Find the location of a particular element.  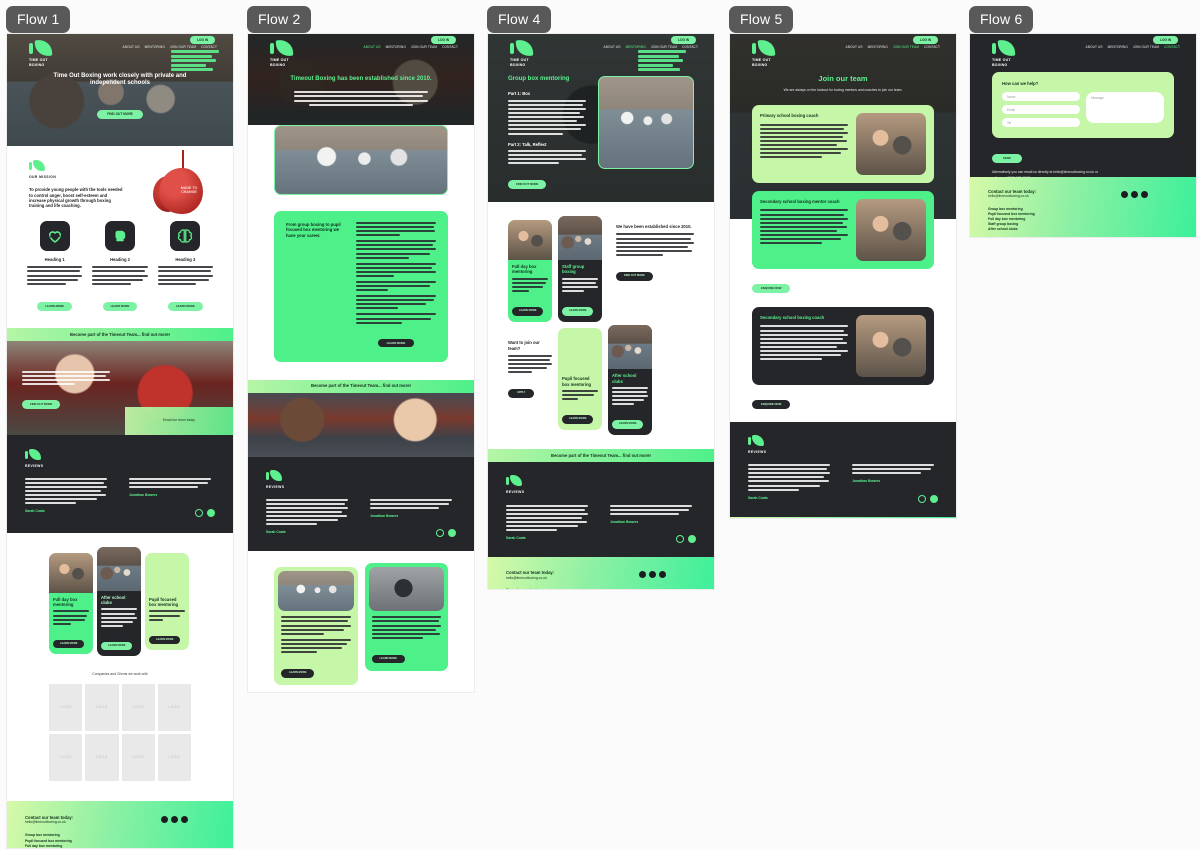

f2-nav-links: ABOUT US MENTORING JOIN OUR TEAM CONTACT is located at coordinates (411, 47).